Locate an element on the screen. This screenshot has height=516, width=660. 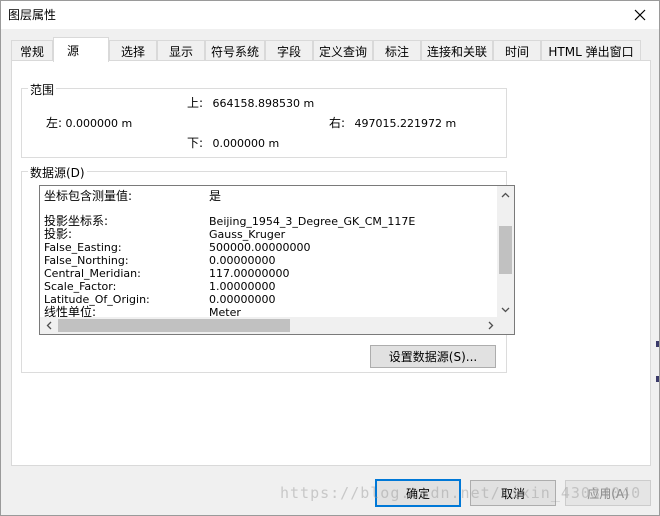
tab-label: 定义查询 is located at coordinates (342, 51).